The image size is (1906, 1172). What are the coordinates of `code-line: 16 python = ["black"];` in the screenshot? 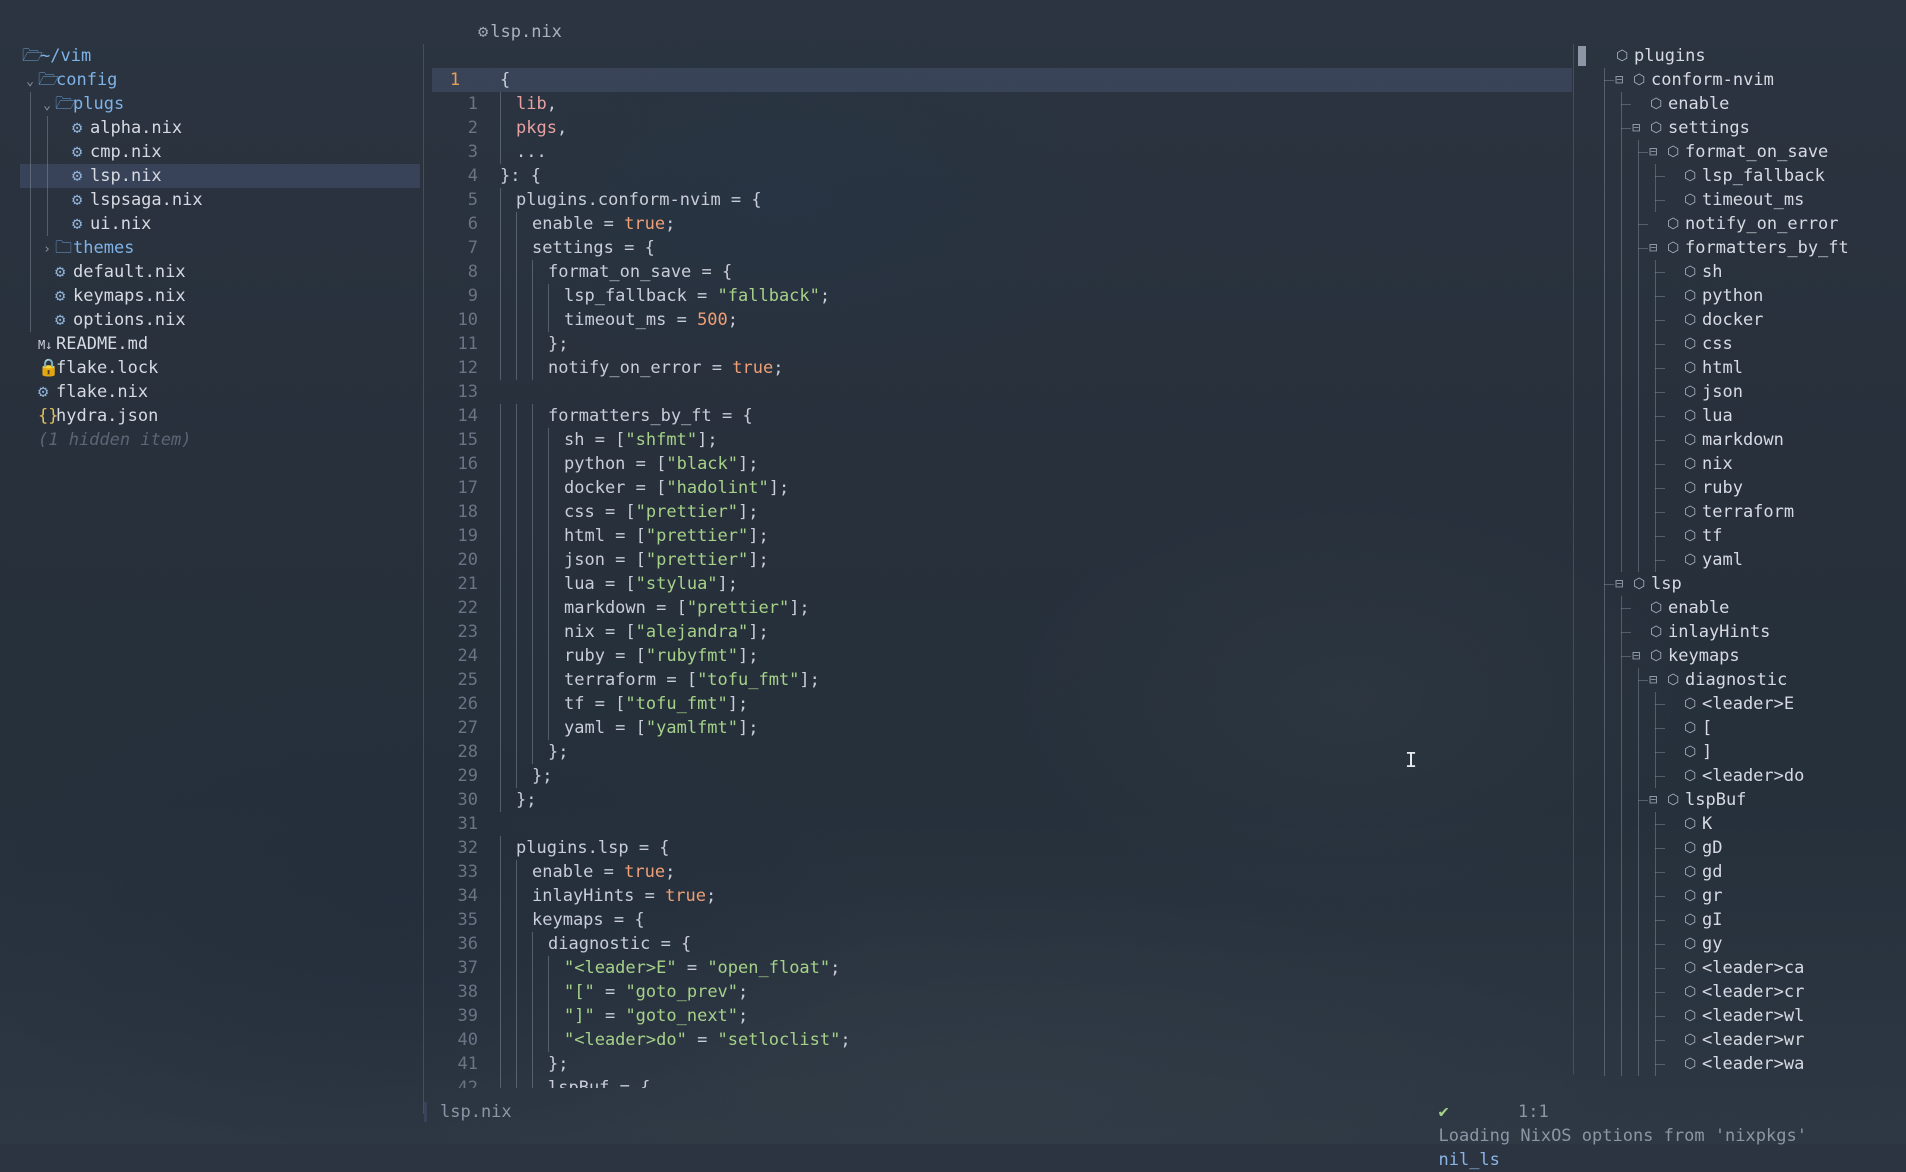 It's located at (1002, 464).